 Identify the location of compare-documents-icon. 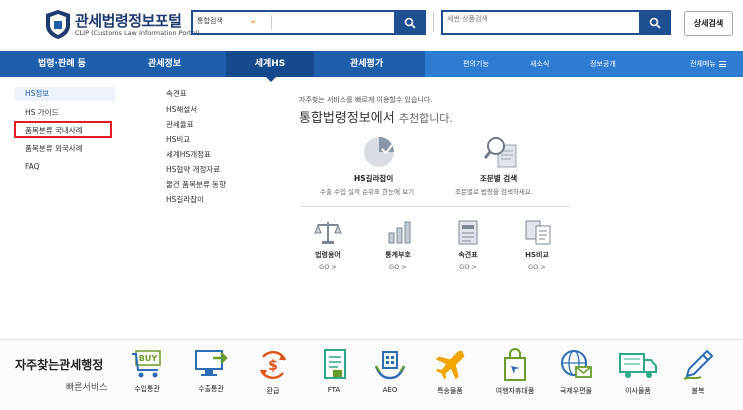
(538, 232).